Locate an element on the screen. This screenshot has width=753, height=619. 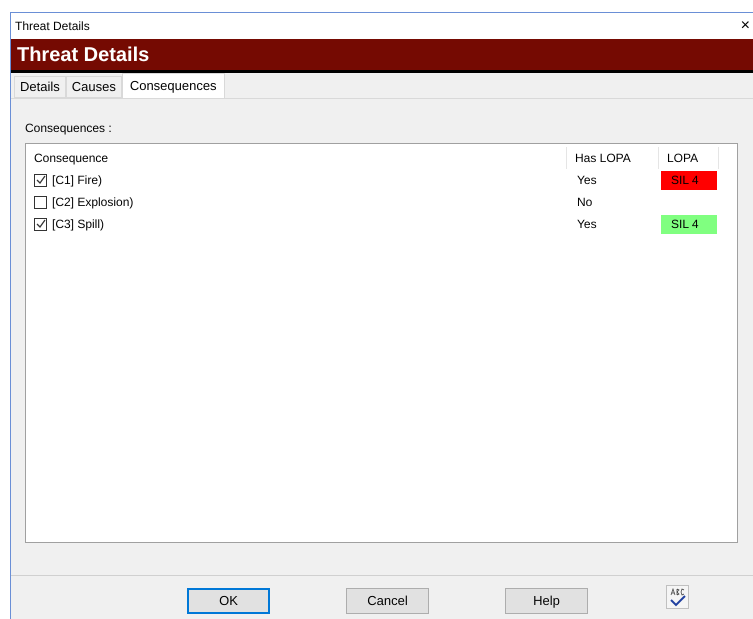
column-header: LOPA is located at coordinates (689, 158).